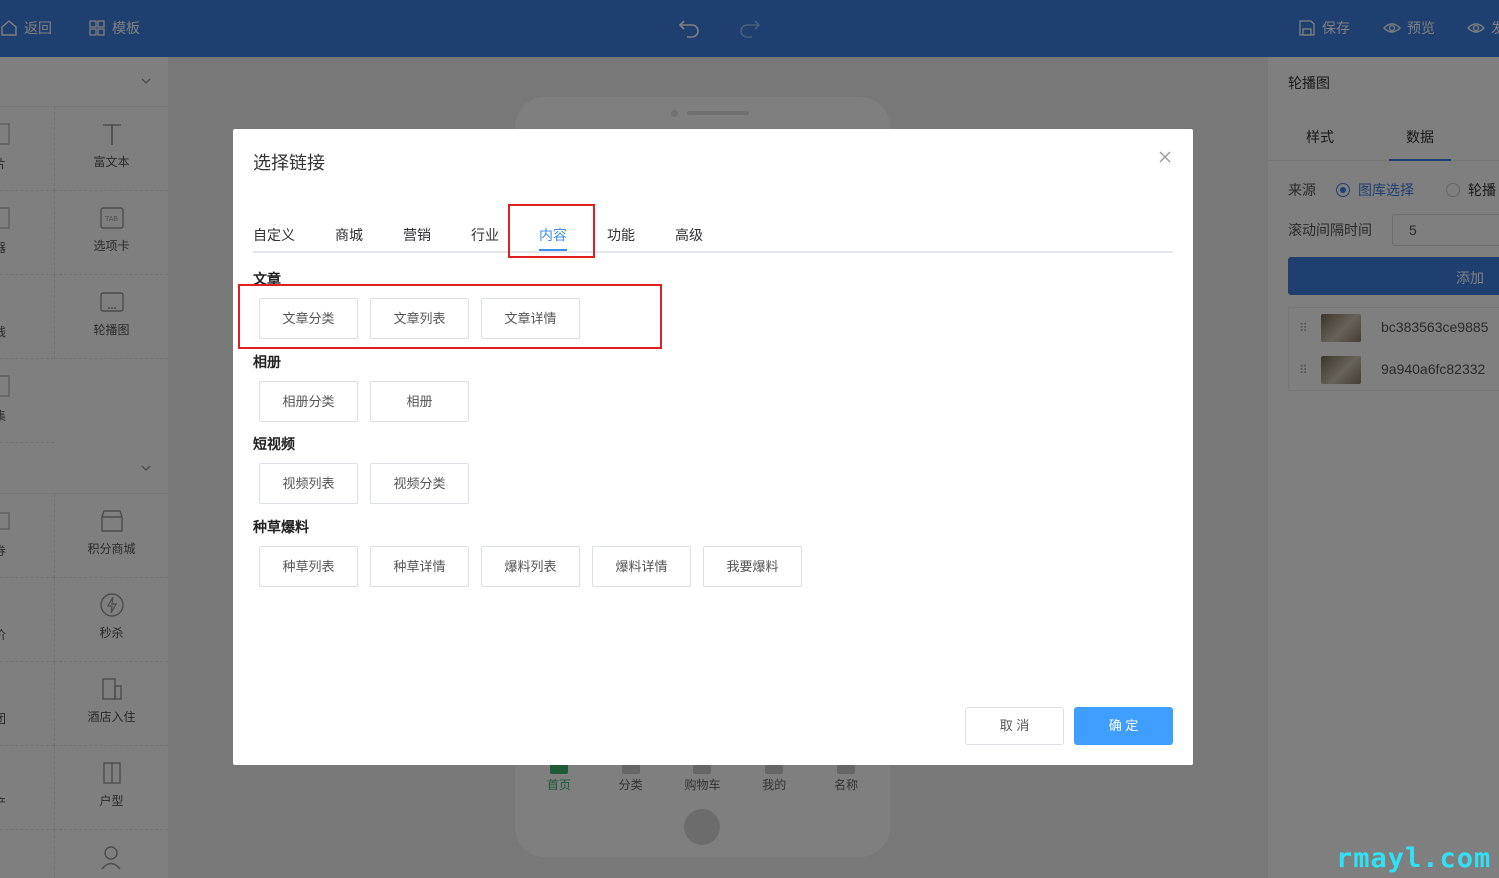 The image size is (1499, 878). I want to click on link-video-category: 视频分类, so click(419, 483).